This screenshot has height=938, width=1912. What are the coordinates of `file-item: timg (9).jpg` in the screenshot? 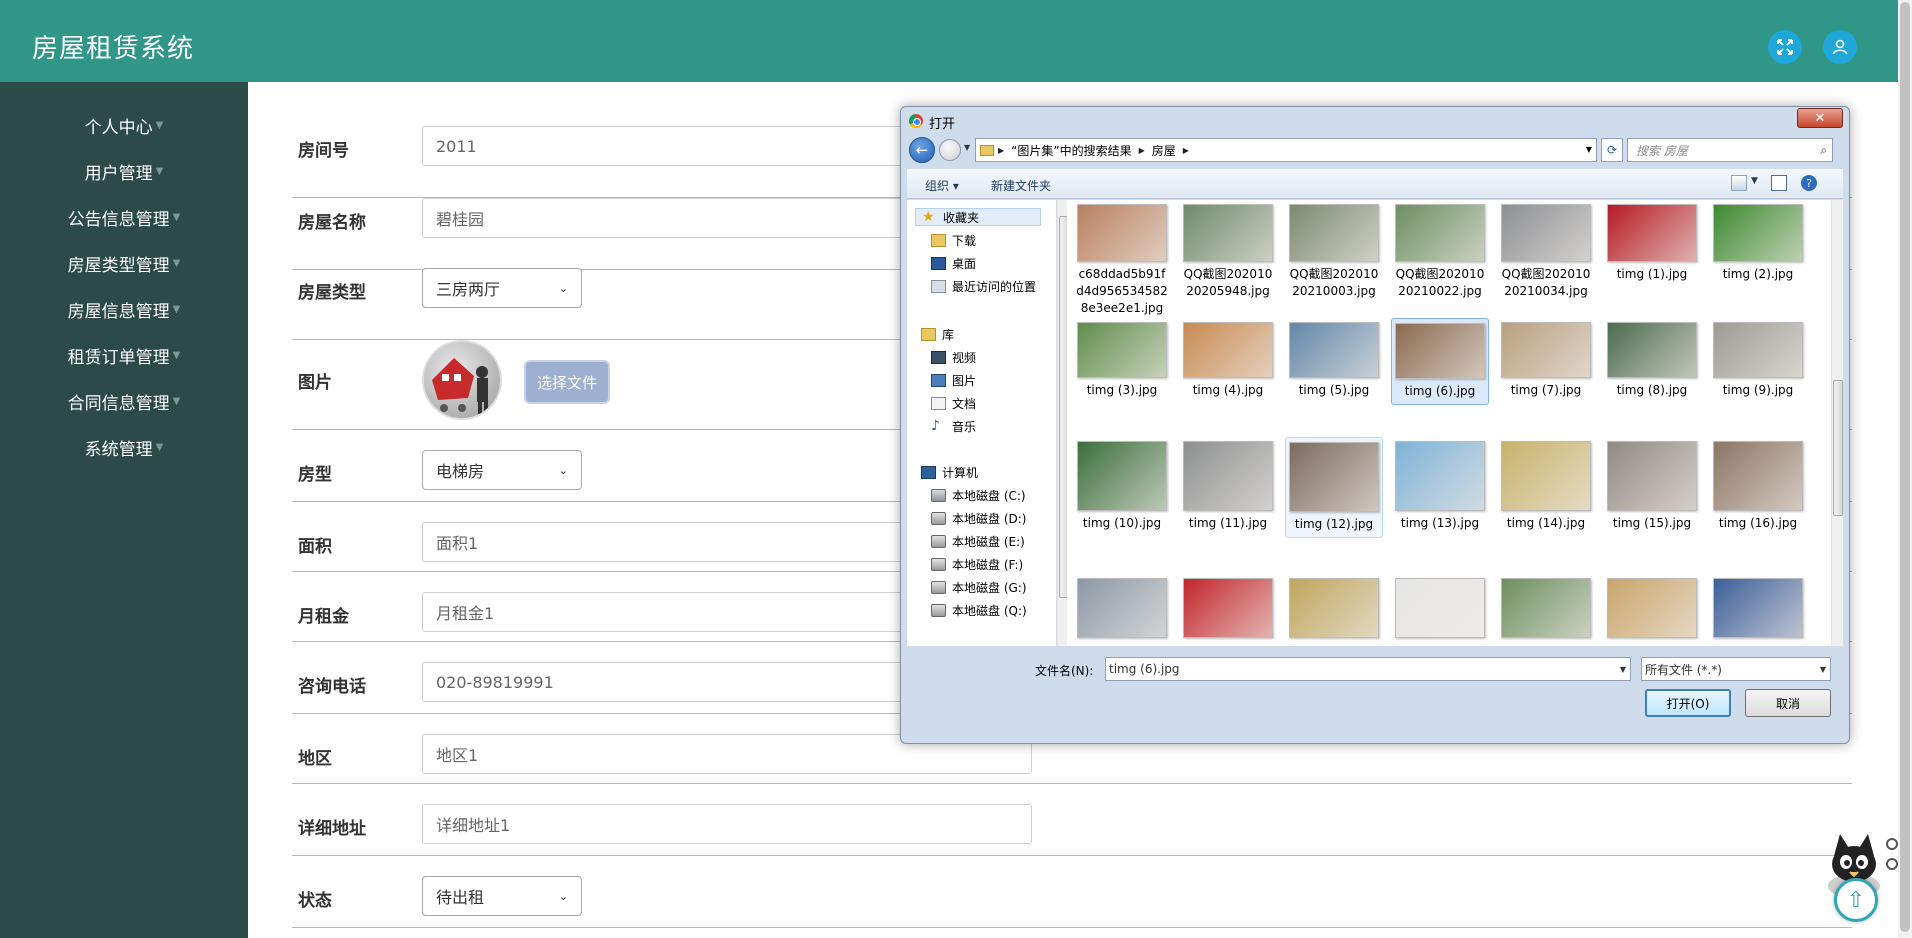 It's located at (1758, 360).